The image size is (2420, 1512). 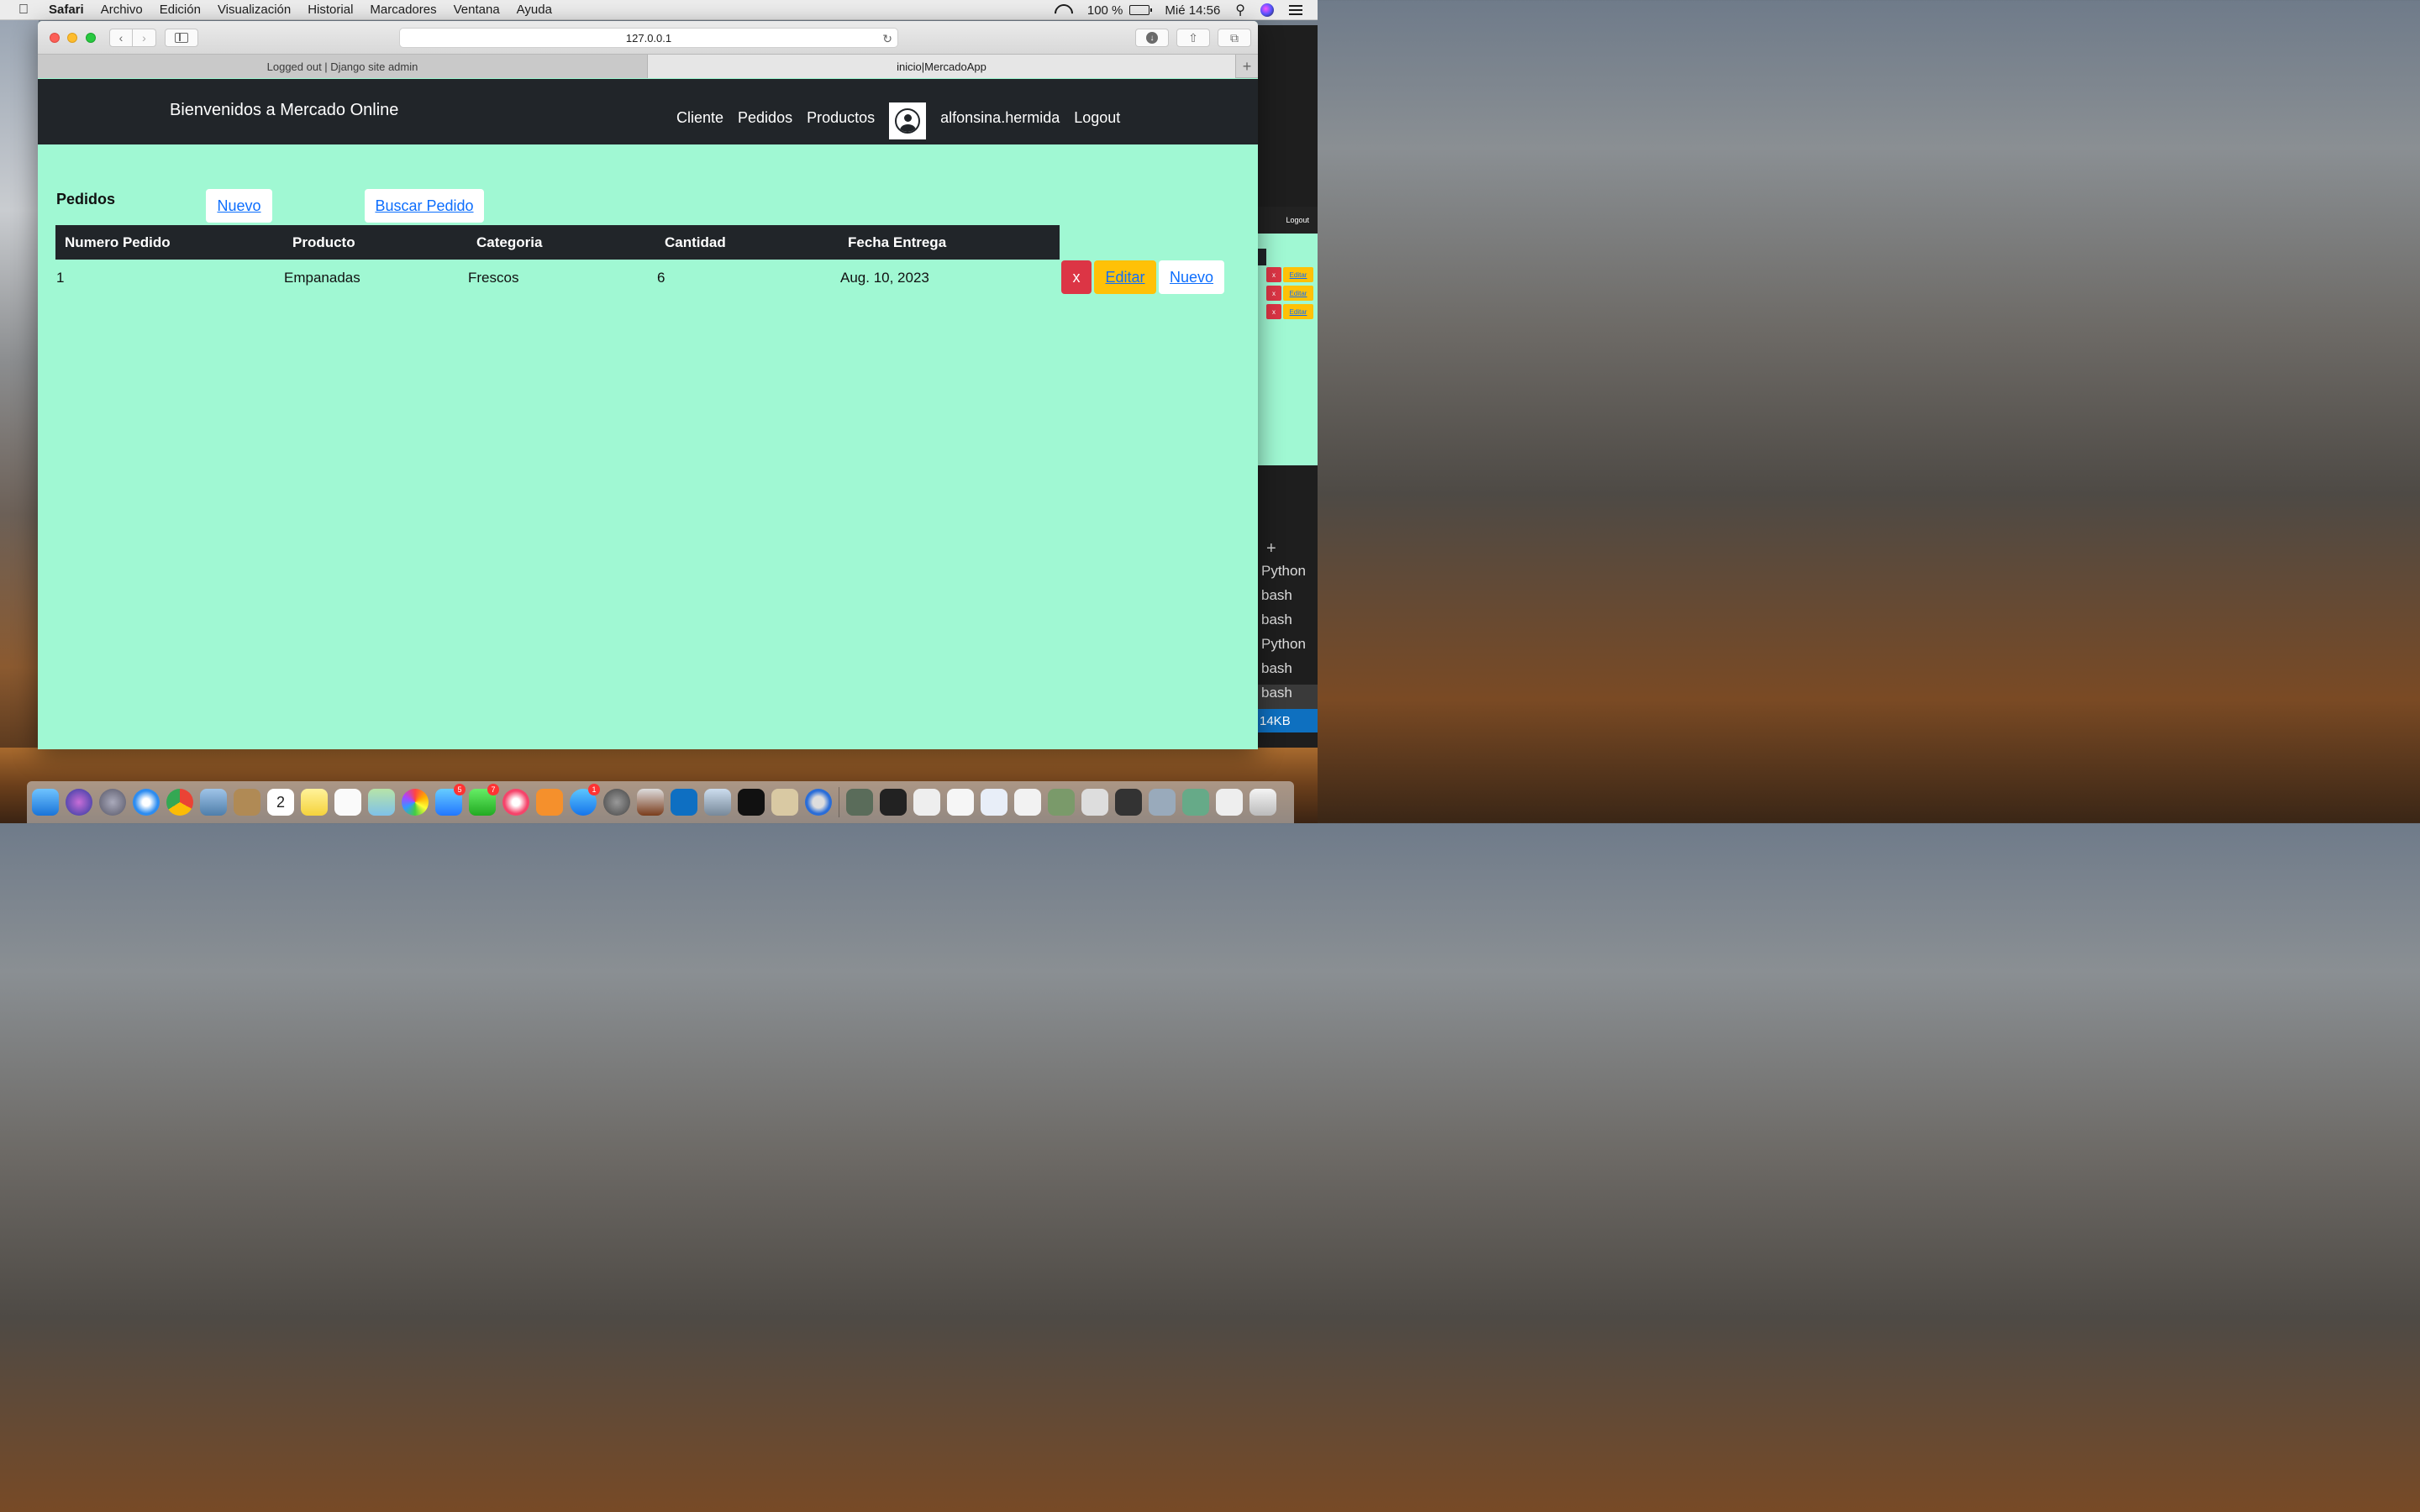 What do you see at coordinates (1193, 10) in the screenshot?
I see `clock: Mié 14:56` at bounding box center [1193, 10].